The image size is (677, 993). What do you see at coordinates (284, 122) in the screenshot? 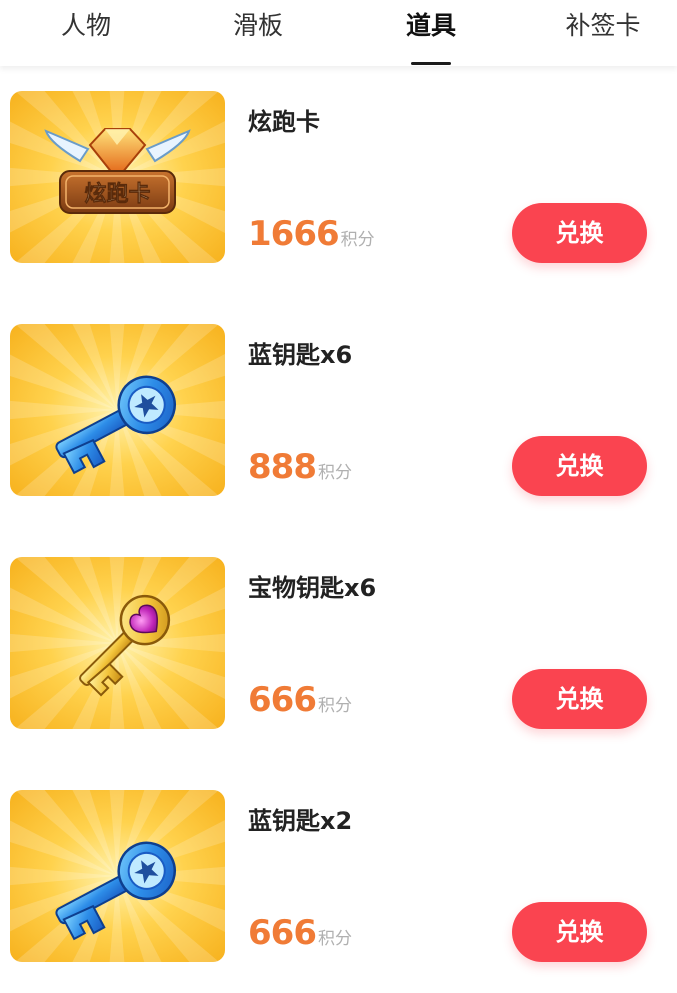
I see `item-name: 炫跑卡` at bounding box center [284, 122].